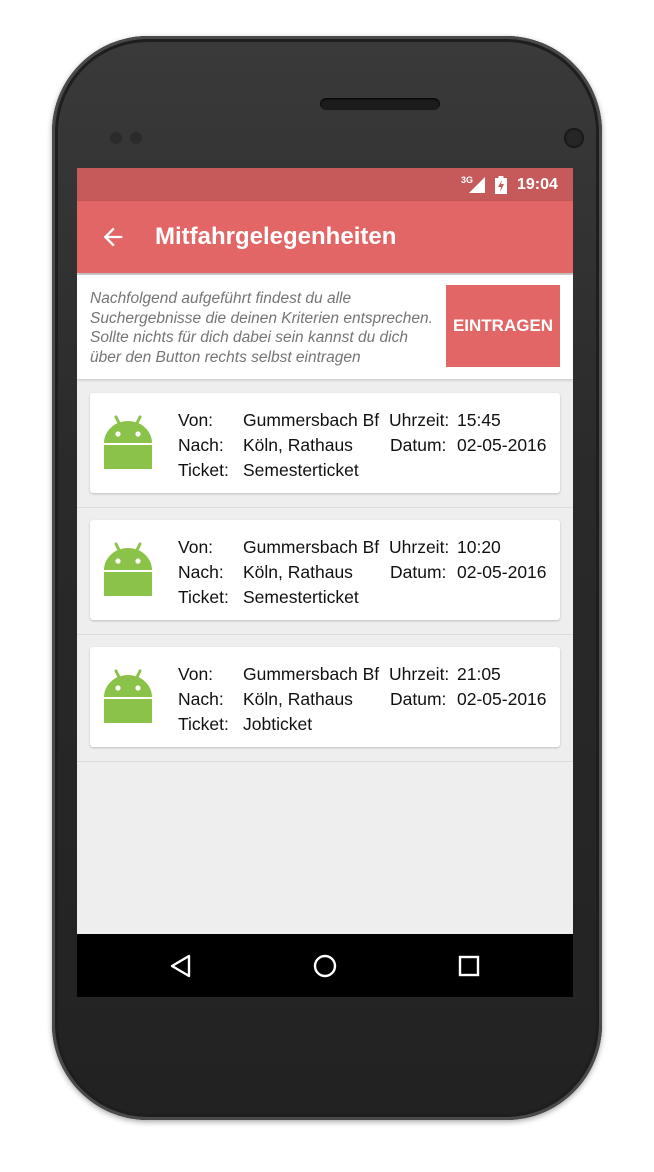 Image resolution: width=654 pixels, height=1172 pixels. What do you see at coordinates (574, 138) in the screenshot?
I see `front-camera` at bounding box center [574, 138].